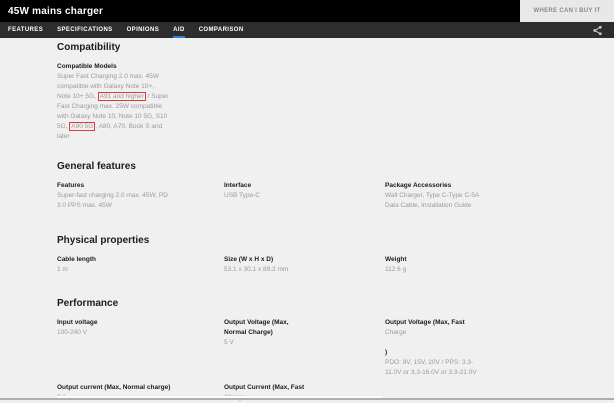  What do you see at coordinates (103, 240) in the screenshot?
I see `physical-properties-heading: Physical properties` at bounding box center [103, 240].